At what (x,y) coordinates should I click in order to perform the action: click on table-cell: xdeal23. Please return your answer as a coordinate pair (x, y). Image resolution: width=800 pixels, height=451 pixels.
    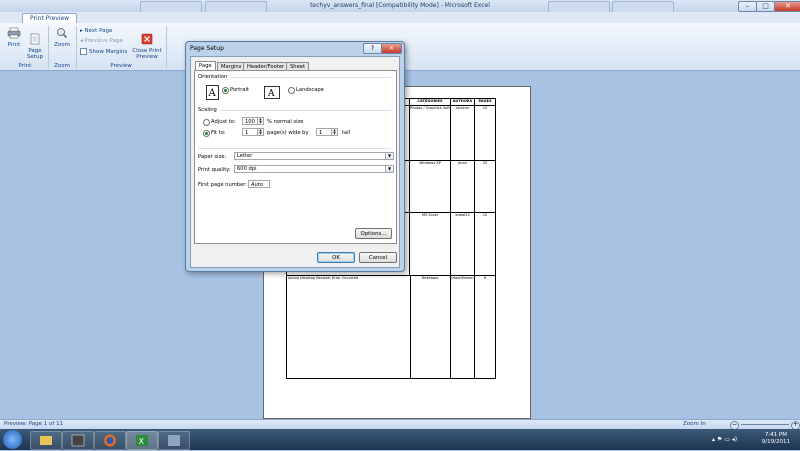
    Looking at the image, I should click on (463, 244).